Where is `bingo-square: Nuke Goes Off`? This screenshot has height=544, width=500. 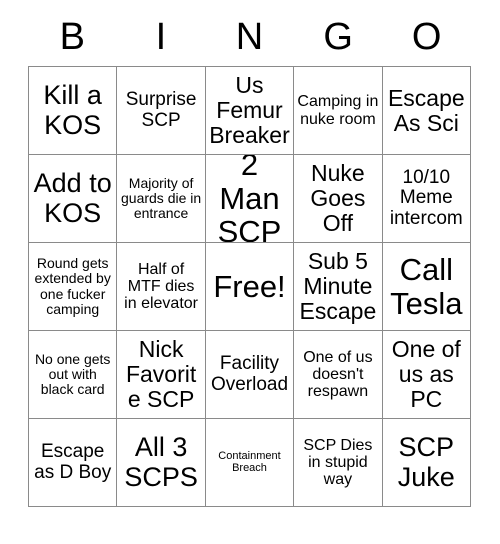
bingo-square: Nuke Goes Off is located at coordinates (338, 199).